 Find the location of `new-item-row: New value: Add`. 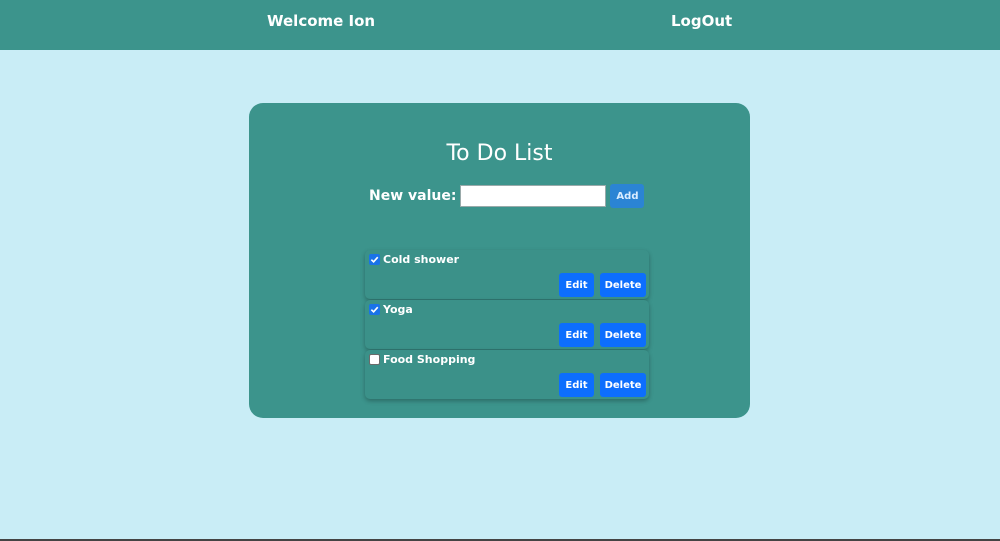

new-item-row: New value: Add is located at coordinates (507, 196).